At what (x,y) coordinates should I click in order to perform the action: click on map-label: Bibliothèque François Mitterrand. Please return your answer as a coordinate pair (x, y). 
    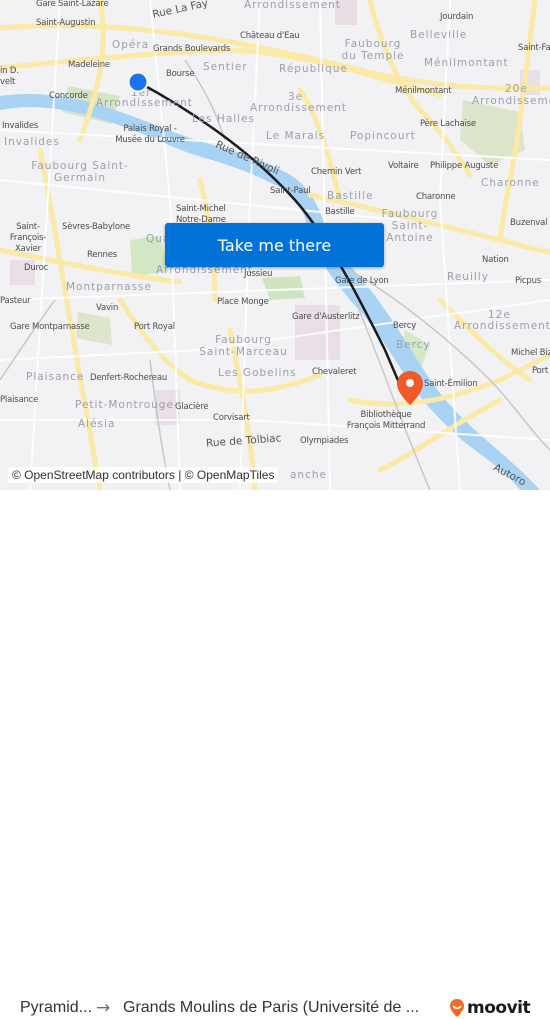
    Looking at the image, I should click on (386, 420).